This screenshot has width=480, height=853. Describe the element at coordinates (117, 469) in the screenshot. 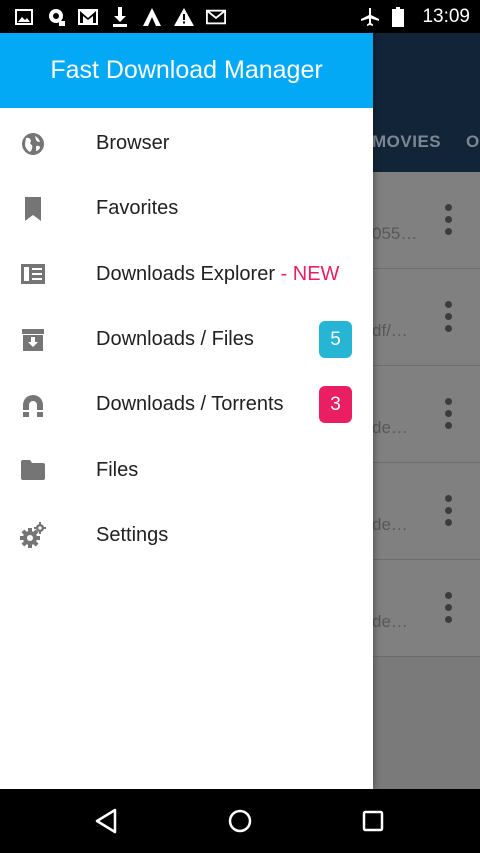

I see `menu-item-label: Files` at that location.